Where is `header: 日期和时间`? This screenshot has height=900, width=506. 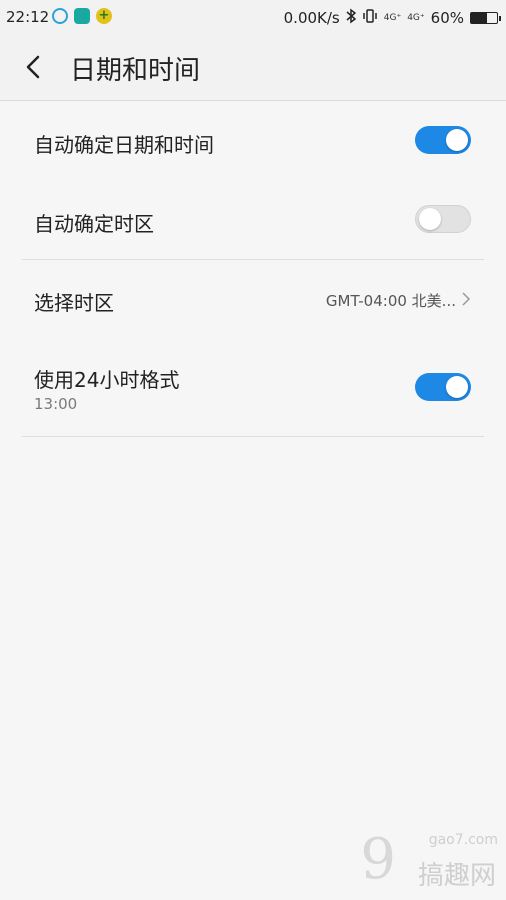 header: 日期和时间 is located at coordinates (253, 67).